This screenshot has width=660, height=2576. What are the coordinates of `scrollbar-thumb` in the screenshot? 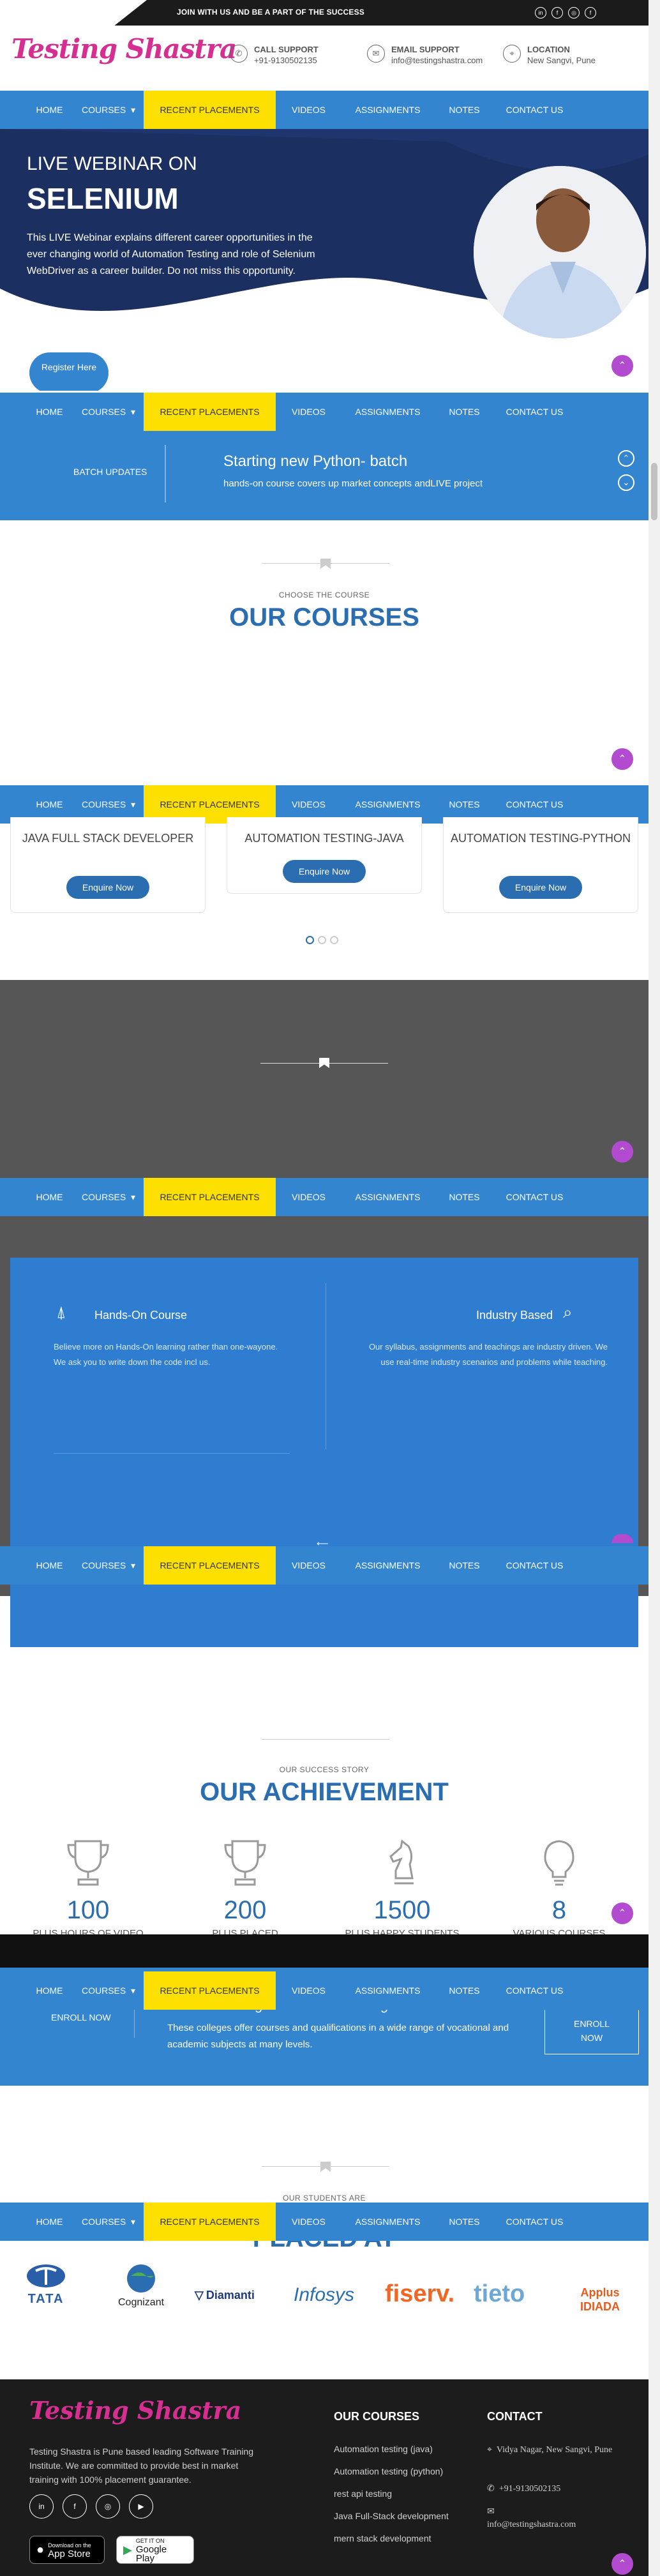 It's located at (654, 492).